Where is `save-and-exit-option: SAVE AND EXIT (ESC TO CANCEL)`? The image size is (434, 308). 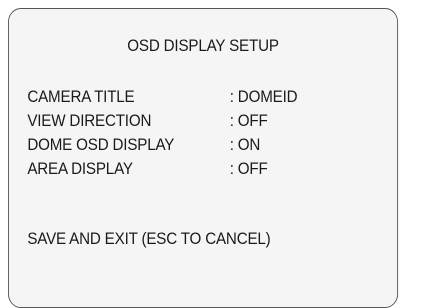
save-and-exit-option: SAVE AND EXIT (ESC TO CANCEL) is located at coordinates (148, 239).